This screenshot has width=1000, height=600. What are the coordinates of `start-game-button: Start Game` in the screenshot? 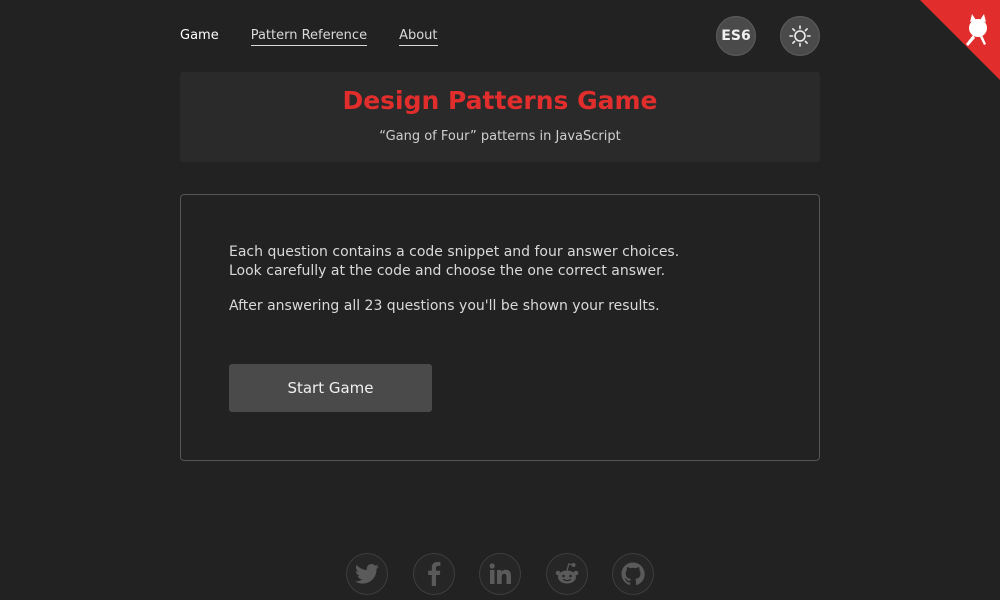 It's located at (330, 388).